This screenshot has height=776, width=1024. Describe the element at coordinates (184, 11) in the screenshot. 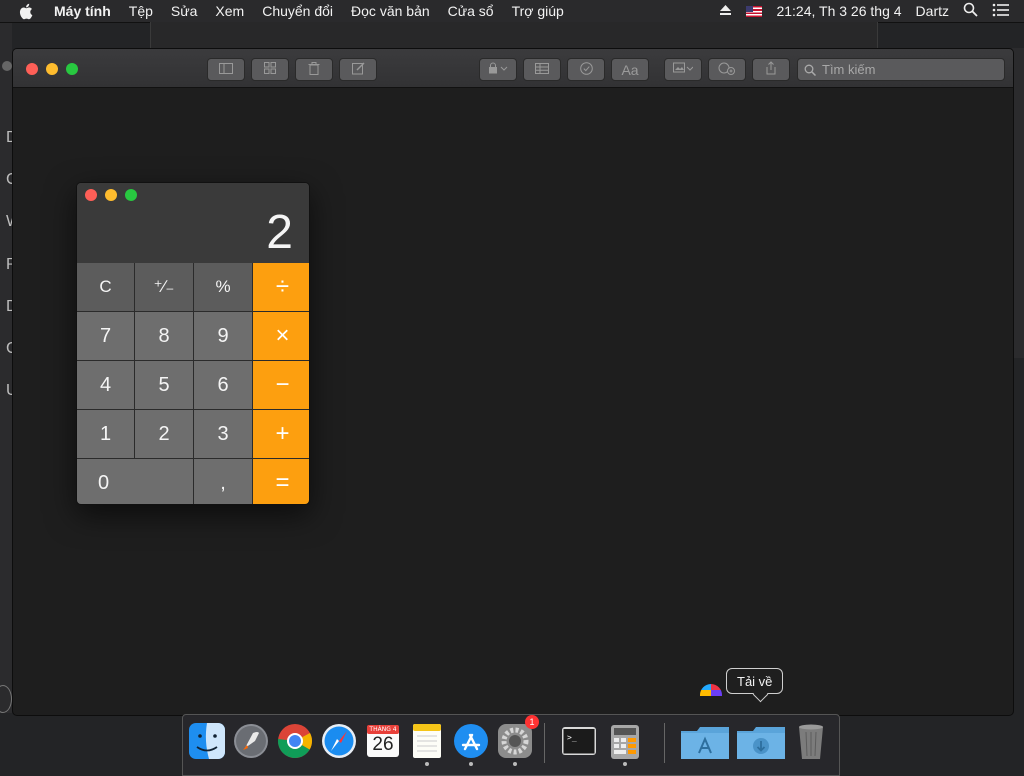

I see `menu-edit: Sửa` at that location.